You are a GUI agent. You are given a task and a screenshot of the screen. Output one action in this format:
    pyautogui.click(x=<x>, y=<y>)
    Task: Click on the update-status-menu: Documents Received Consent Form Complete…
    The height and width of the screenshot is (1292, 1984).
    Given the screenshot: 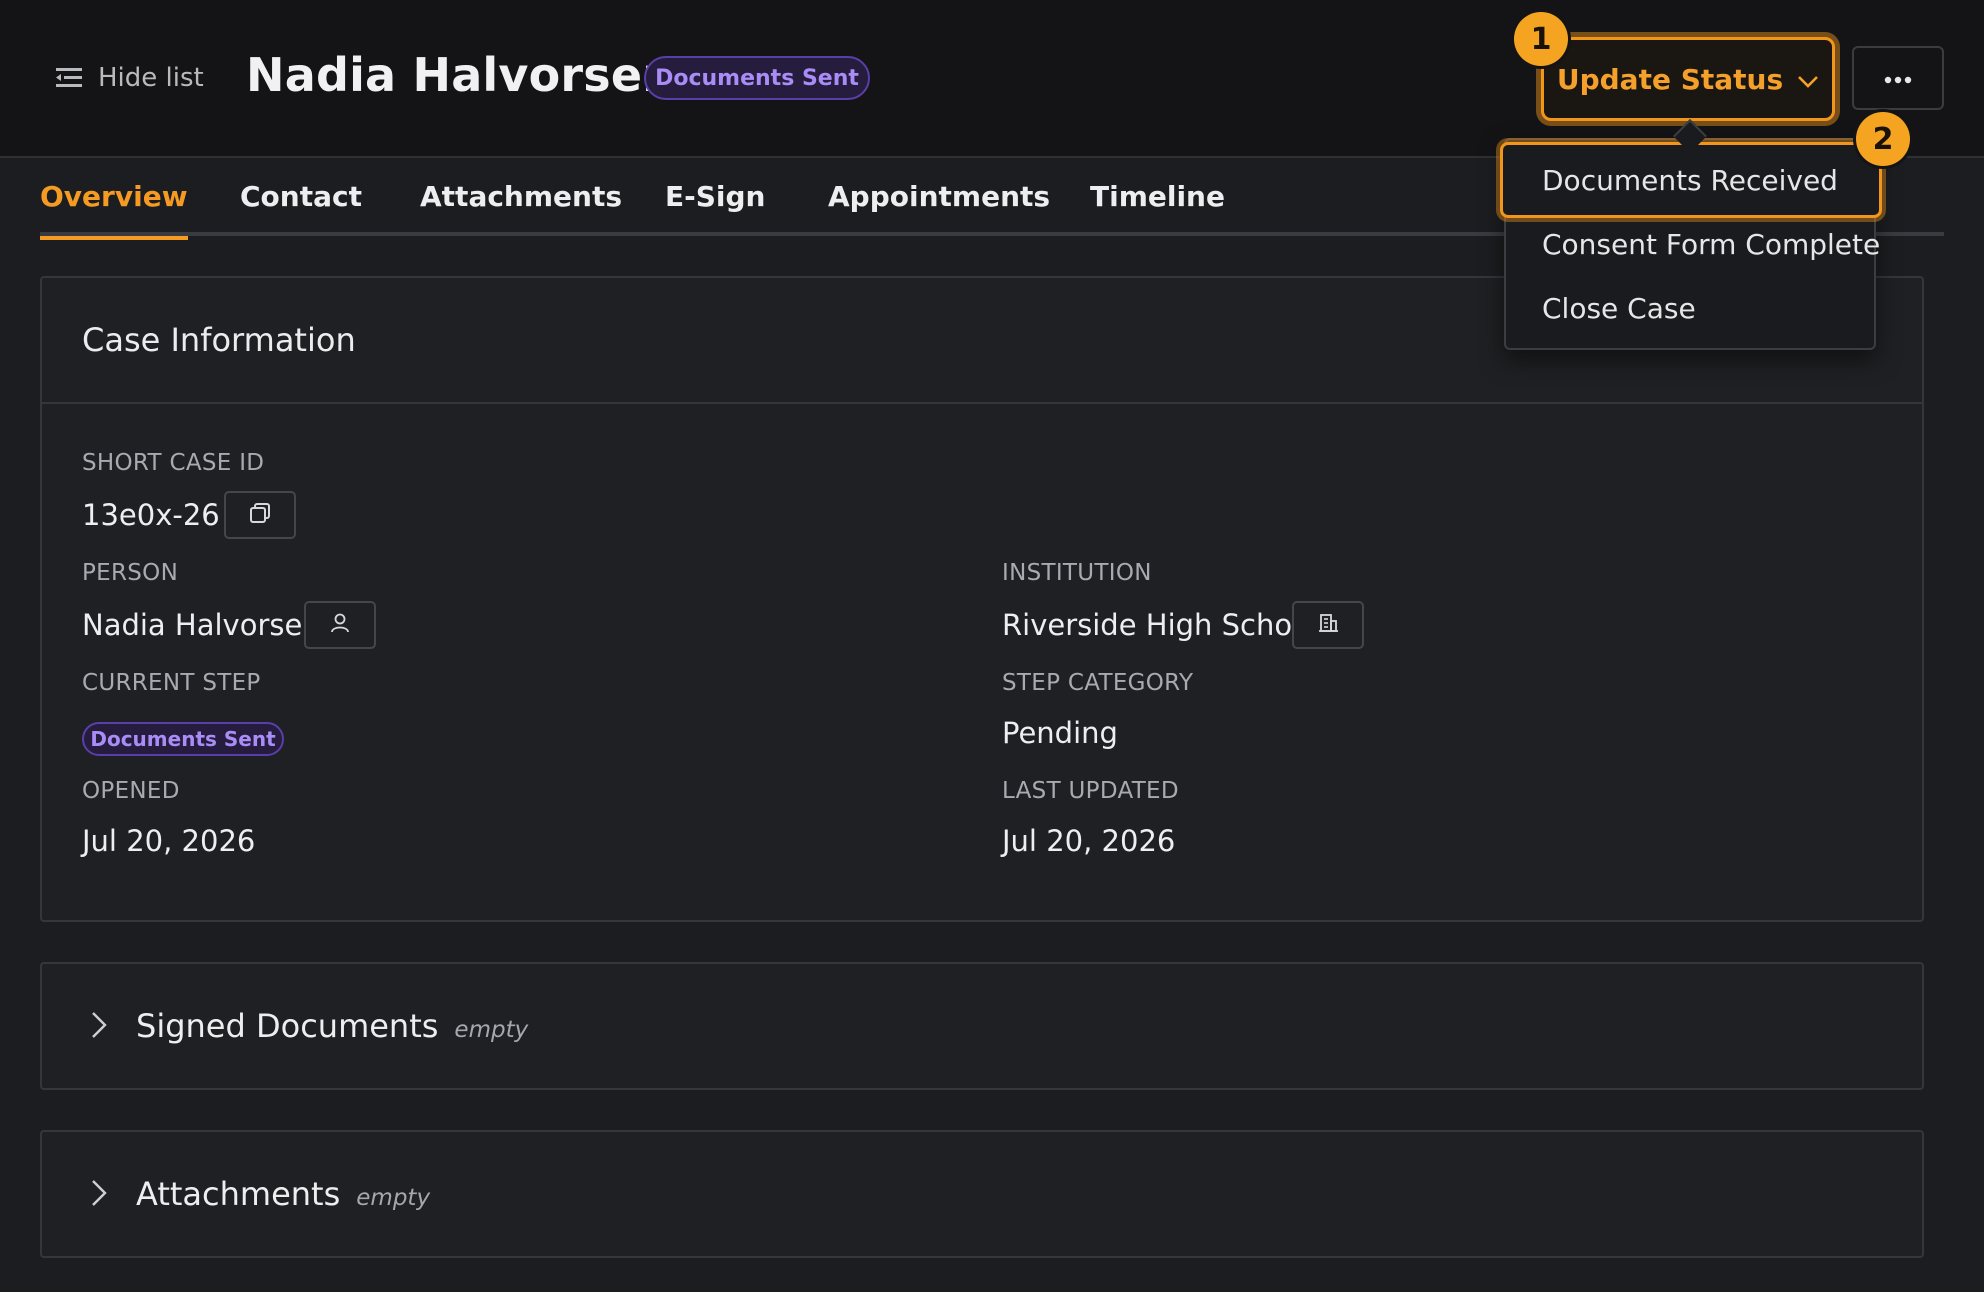 What is the action you would take?
    pyautogui.click(x=1691, y=244)
    